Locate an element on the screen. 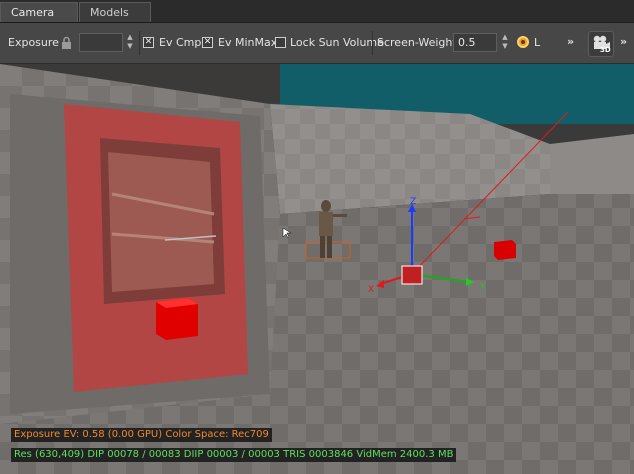 The height and width of the screenshot is (474, 634). tab-camera-label: Camera is located at coordinates (33, 12).